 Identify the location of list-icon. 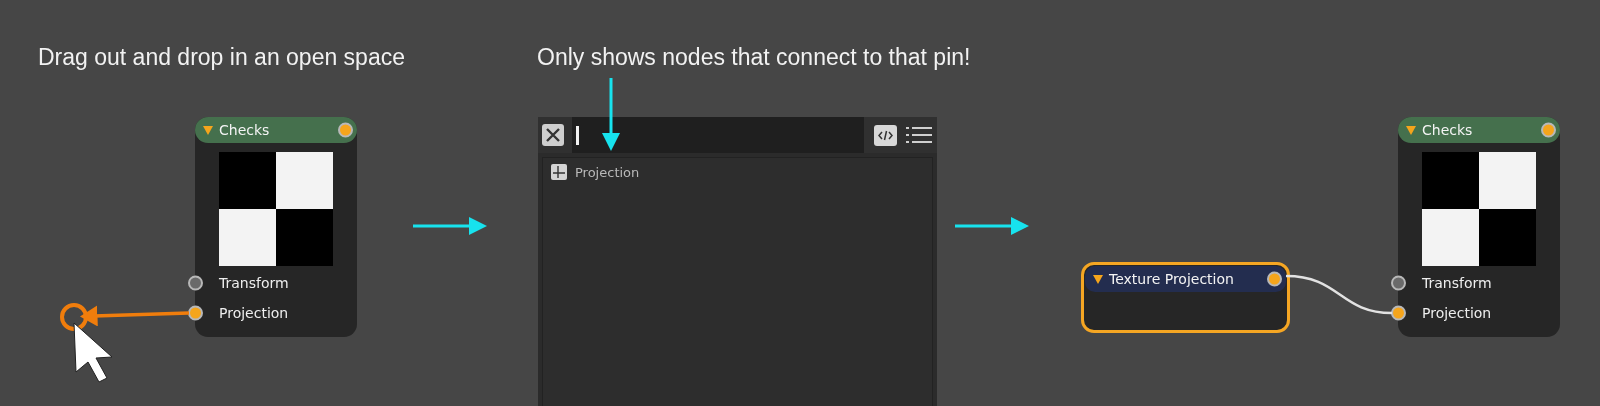
(919, 135).